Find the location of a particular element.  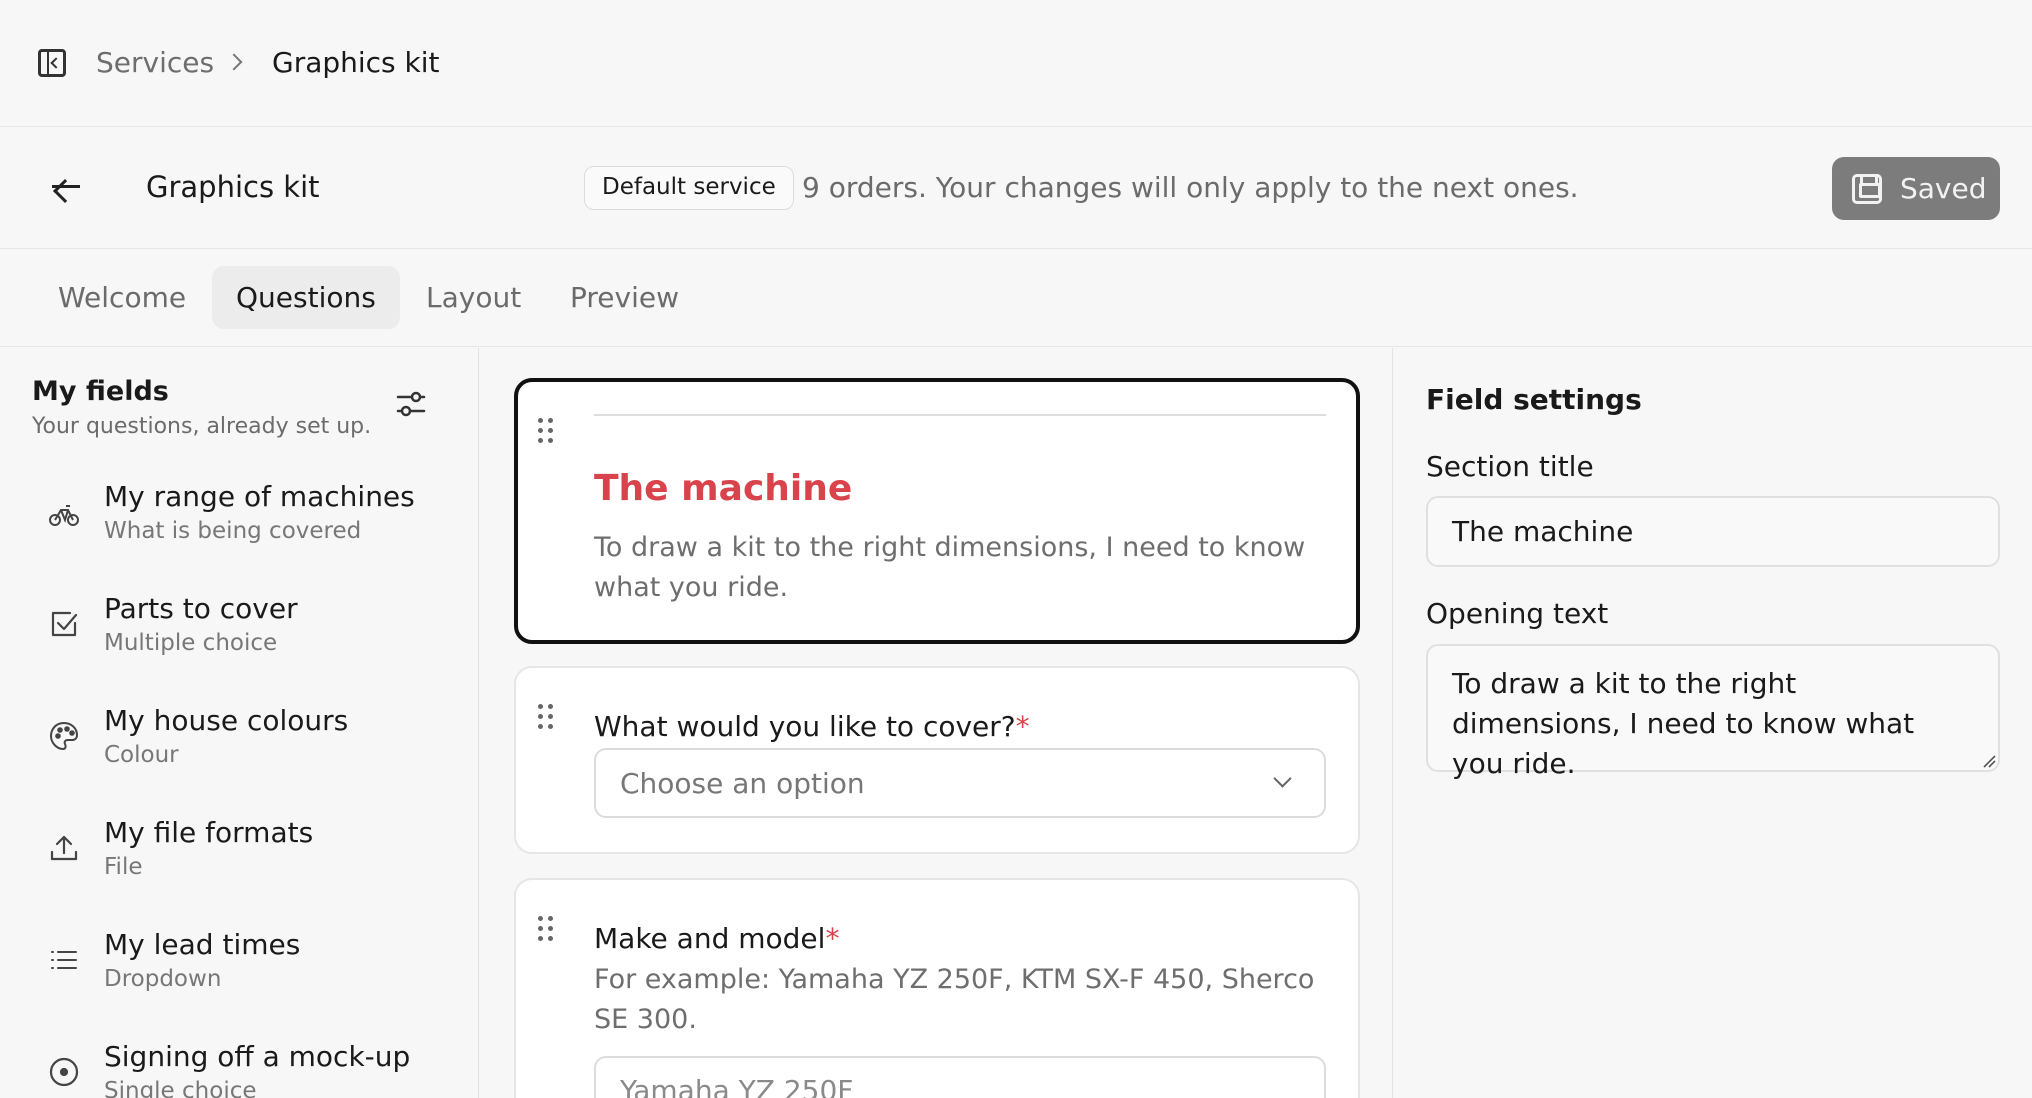

tab-questions: Questions is located at coordinates (306, 297).